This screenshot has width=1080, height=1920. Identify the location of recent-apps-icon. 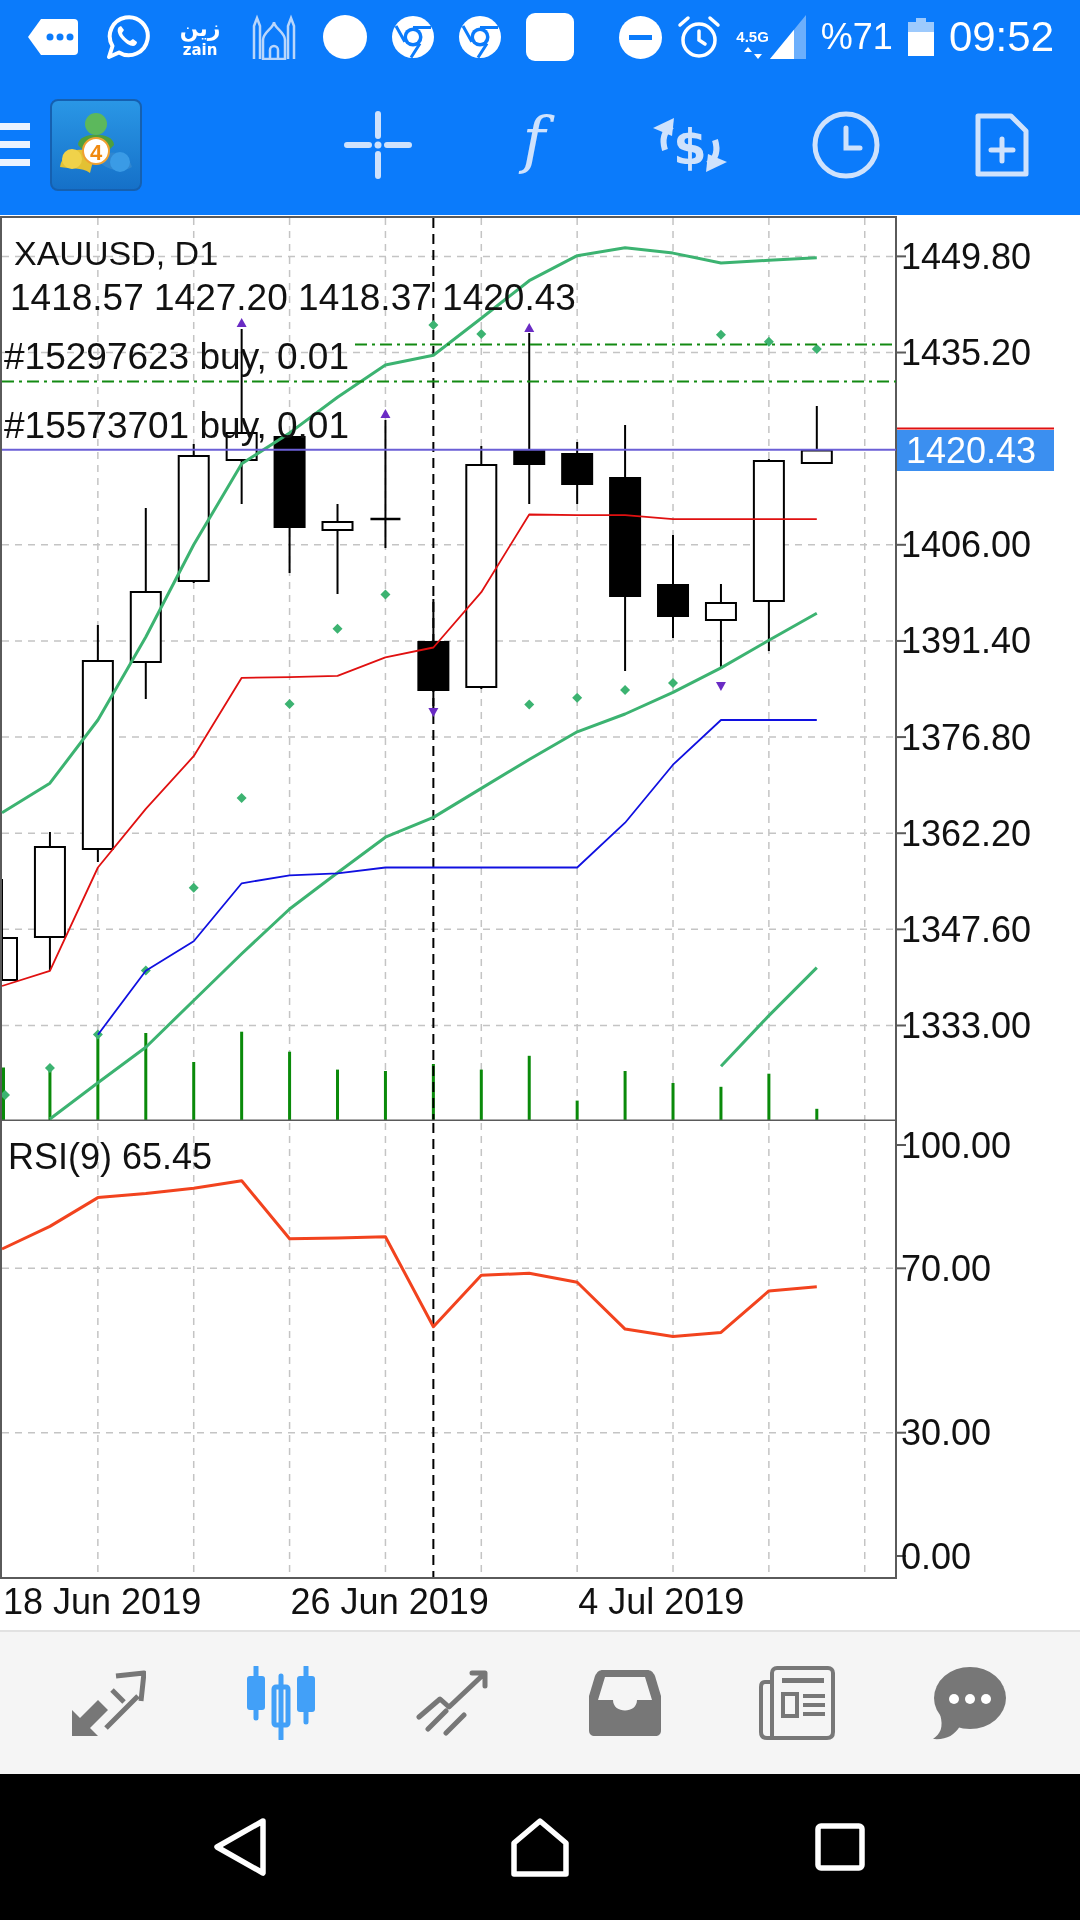
(840, 1847).